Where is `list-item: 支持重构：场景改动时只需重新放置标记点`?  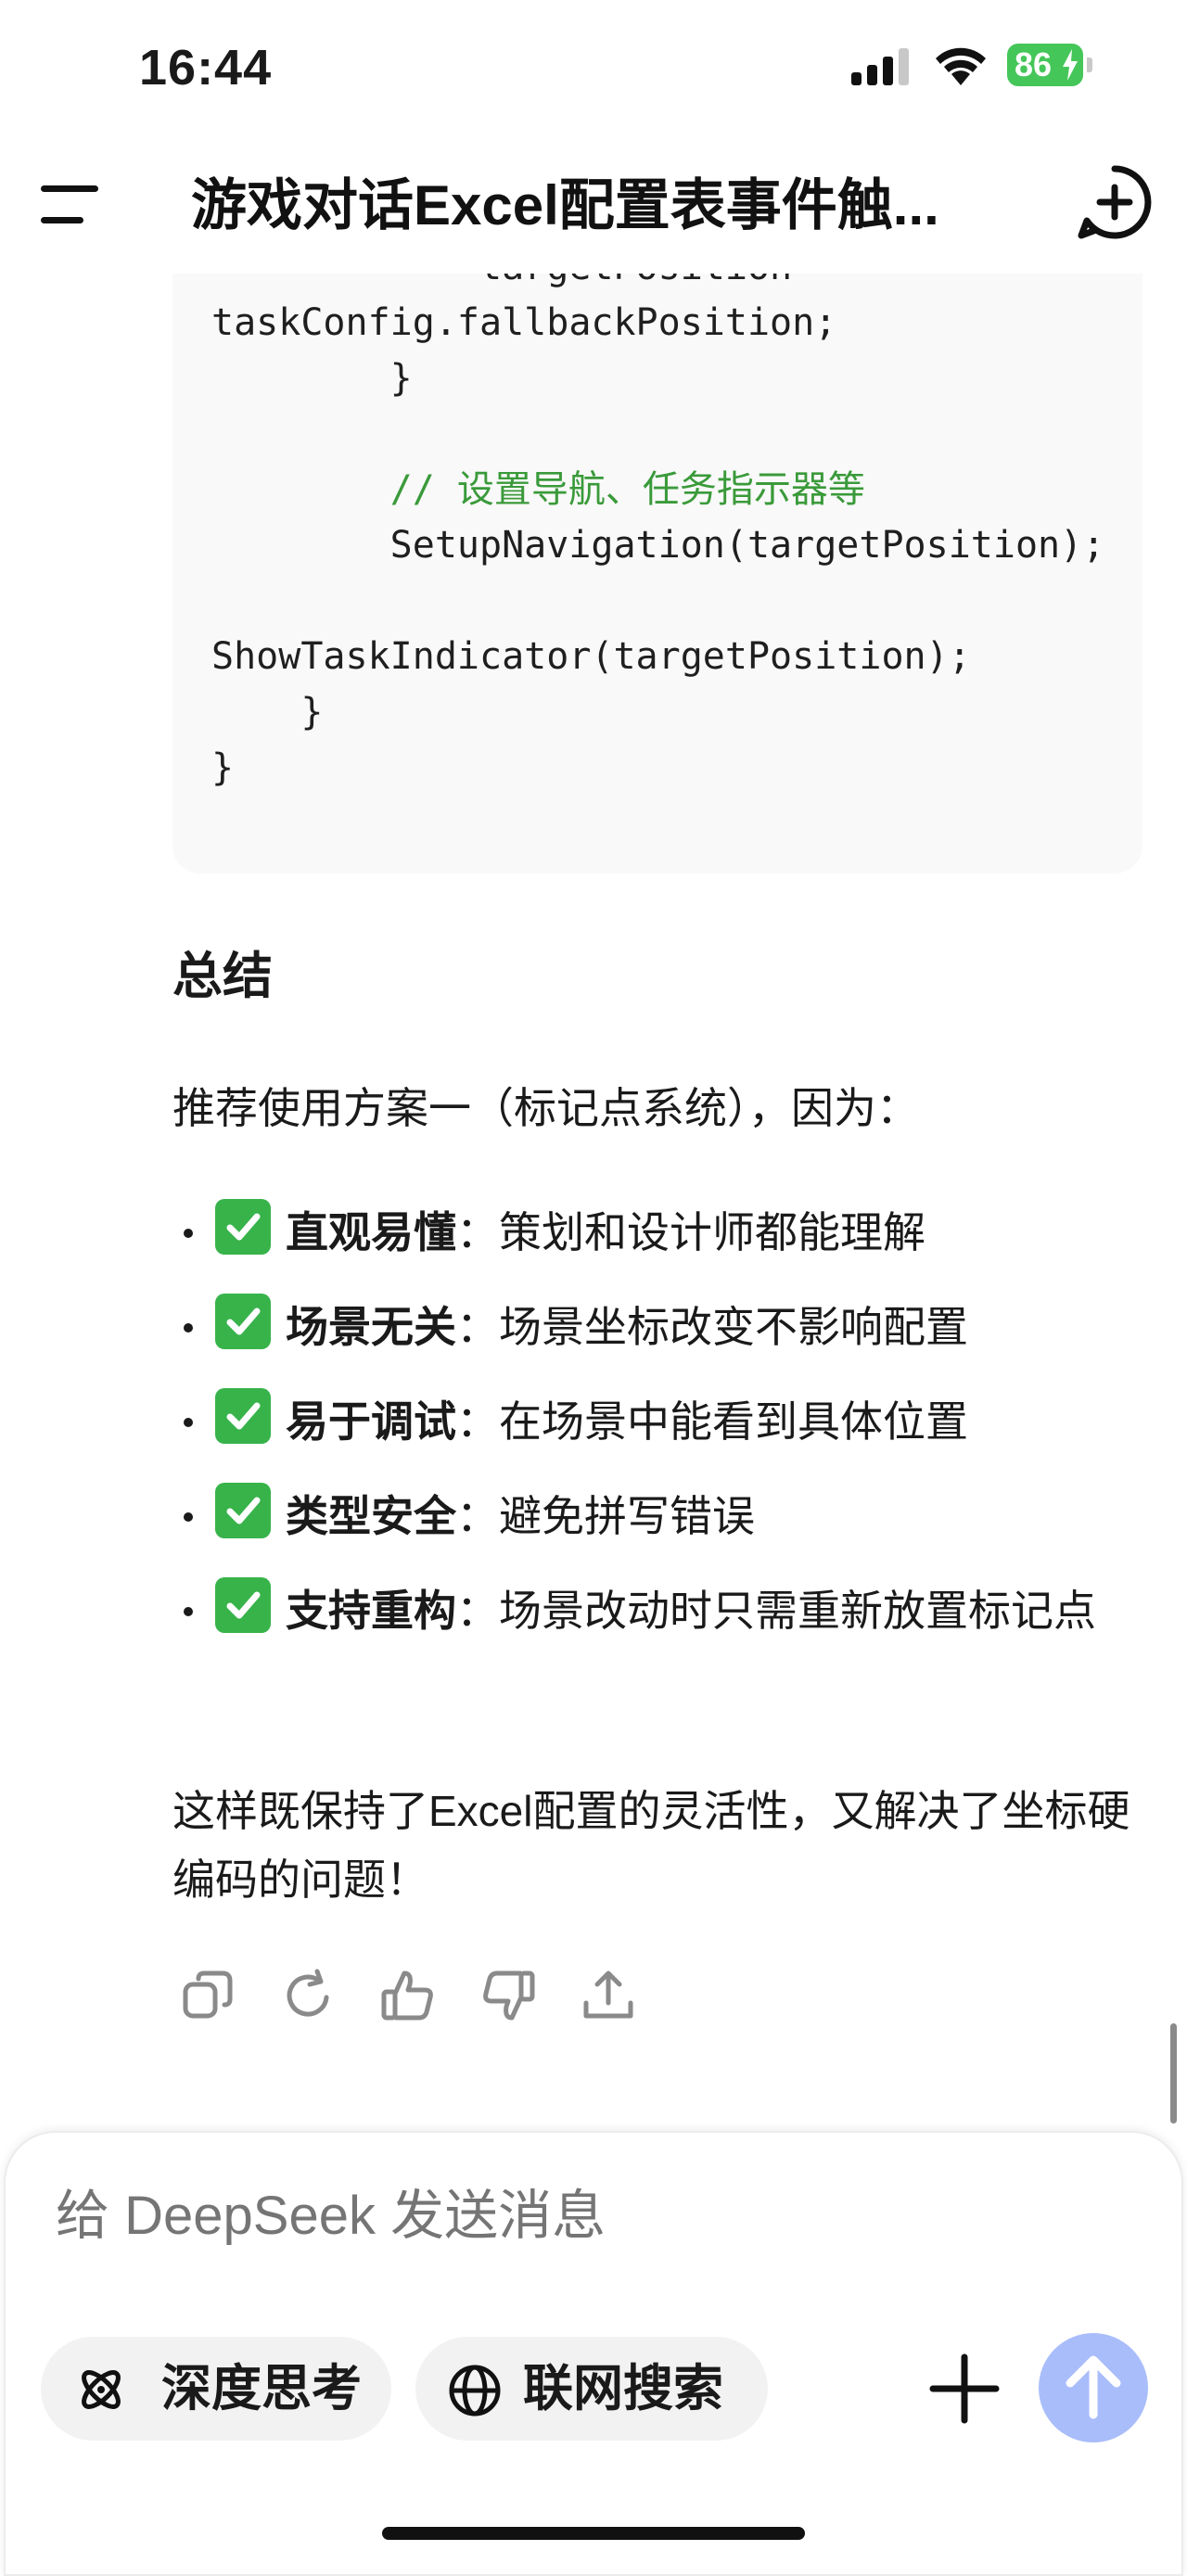 list-item: 支持重构：场景改动时只需重新放置标记点 is located at coordinates (663, 1611).